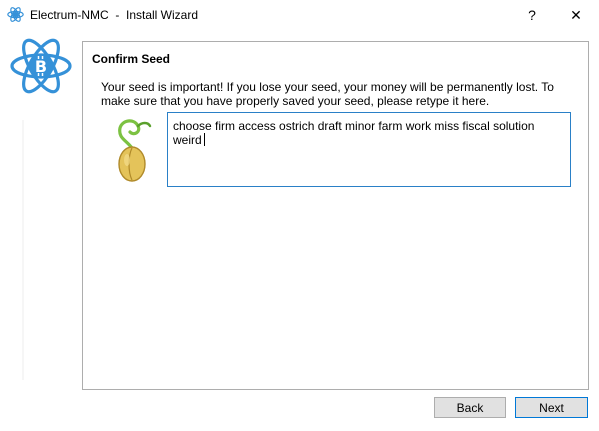 The width and height of the screenshot is (599, 431). What do you see at coordinates (299, 15) in the screenshot?
I see `title-bar: Electrum-NMC - Install Wizard ? ✕` at bounding box center [299, 15].